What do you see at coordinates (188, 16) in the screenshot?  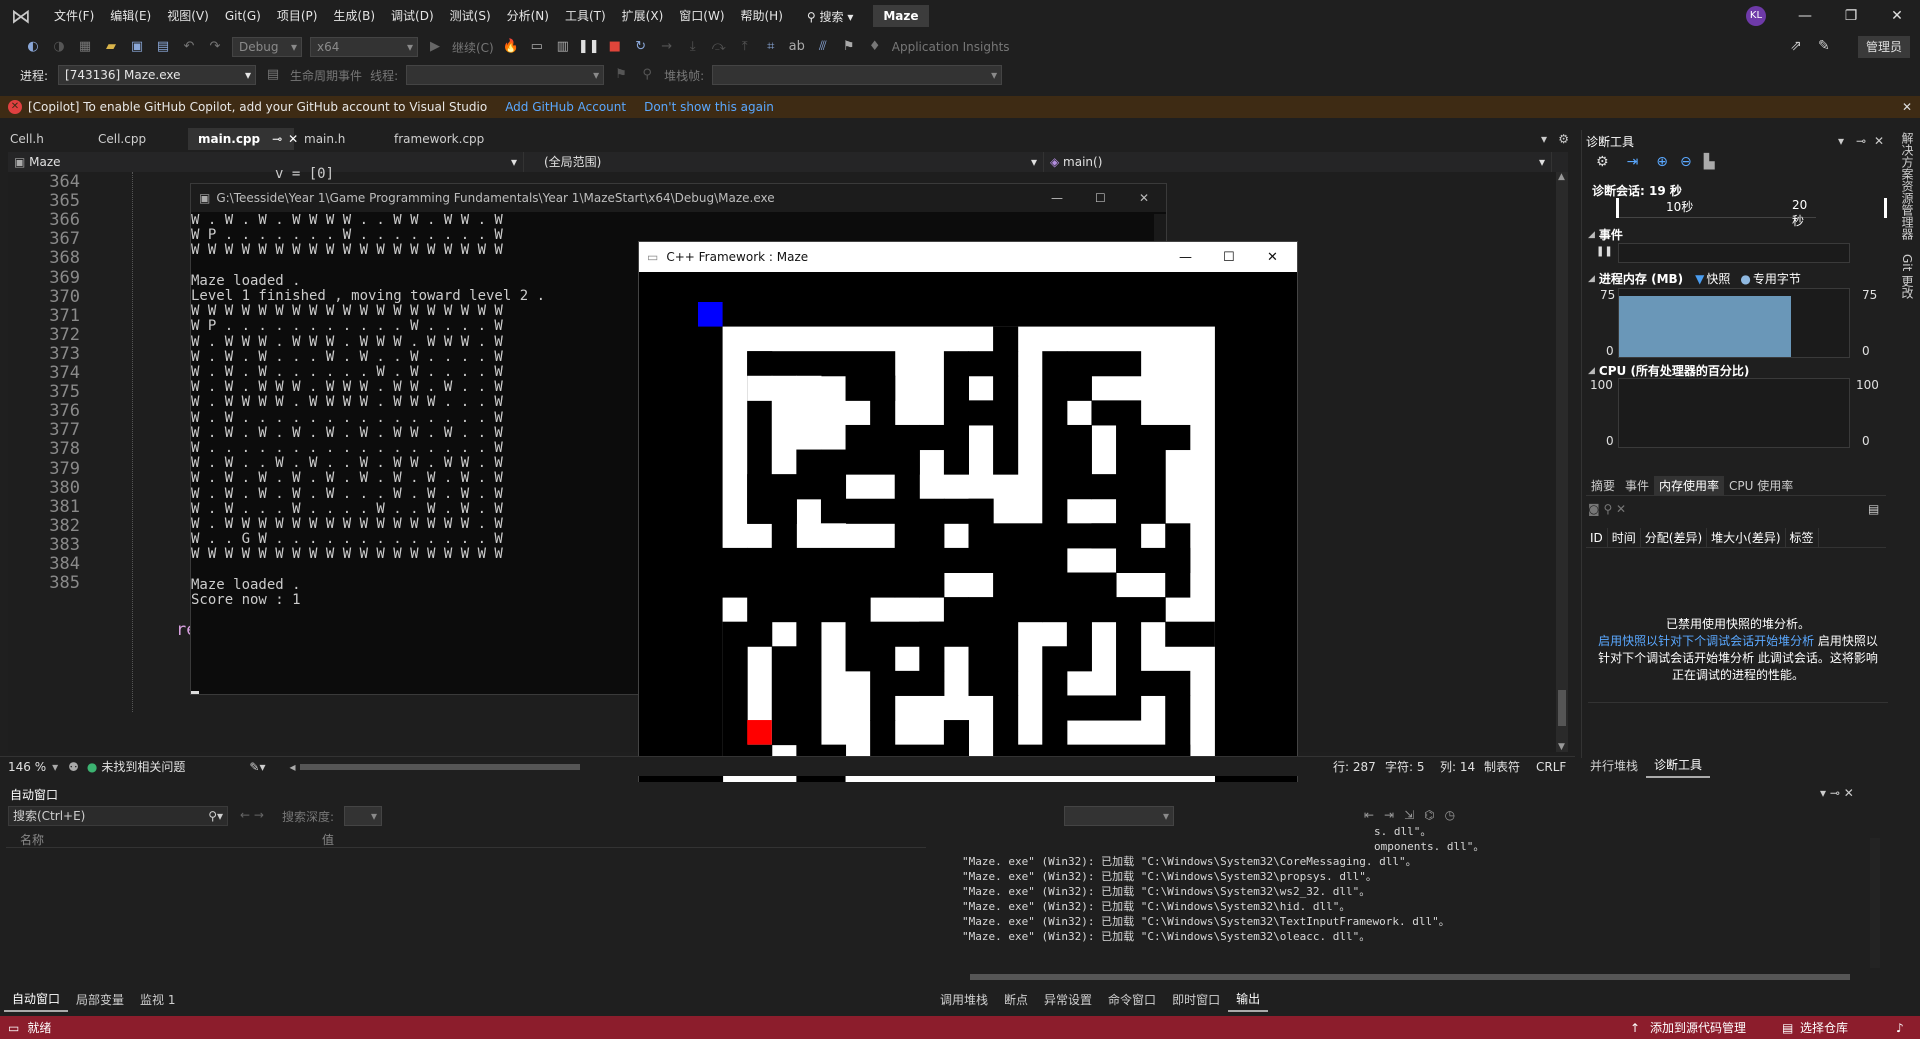 I see `menu-item: 视图(V)` at bounding box center [188, 16].